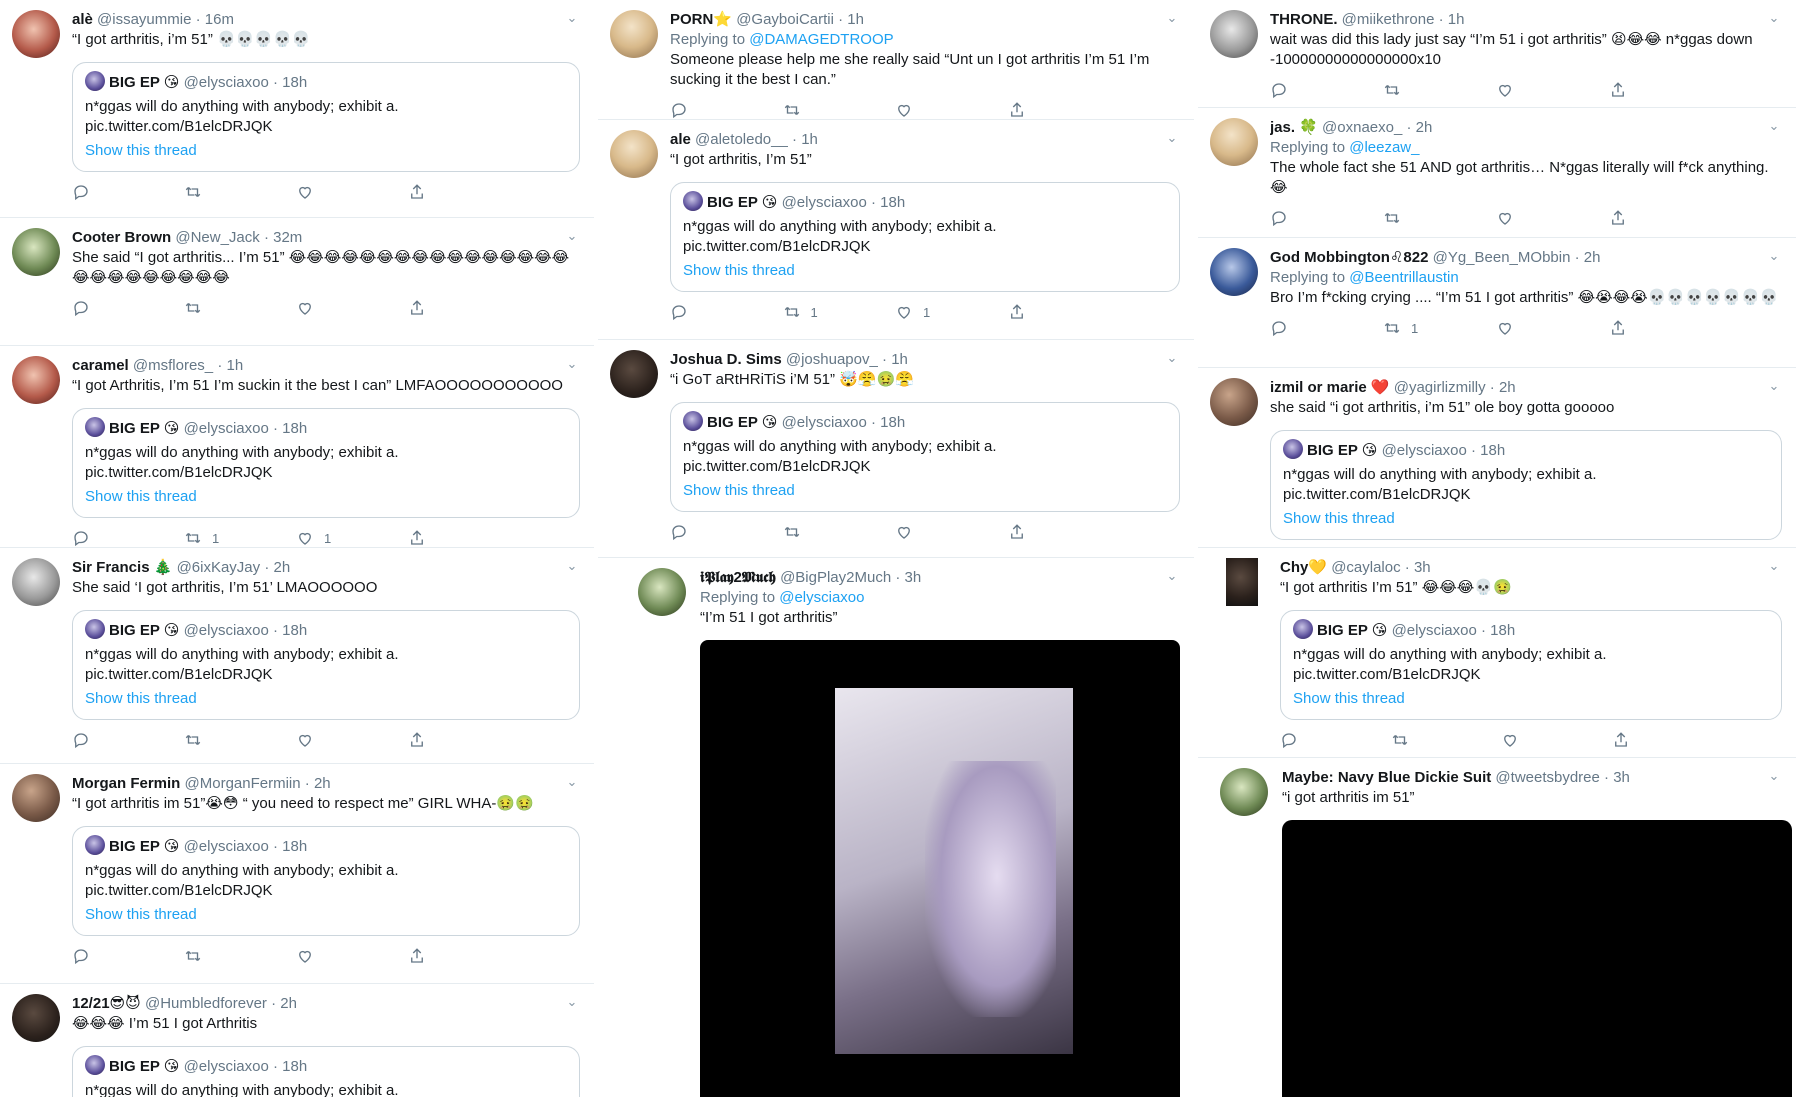 This screenshot has width=1796, height=1097. What do you see at coordinates (1304, 19) in the screenshot?
I see `author-name: THRONE.` at bounding box center [1304, 19].